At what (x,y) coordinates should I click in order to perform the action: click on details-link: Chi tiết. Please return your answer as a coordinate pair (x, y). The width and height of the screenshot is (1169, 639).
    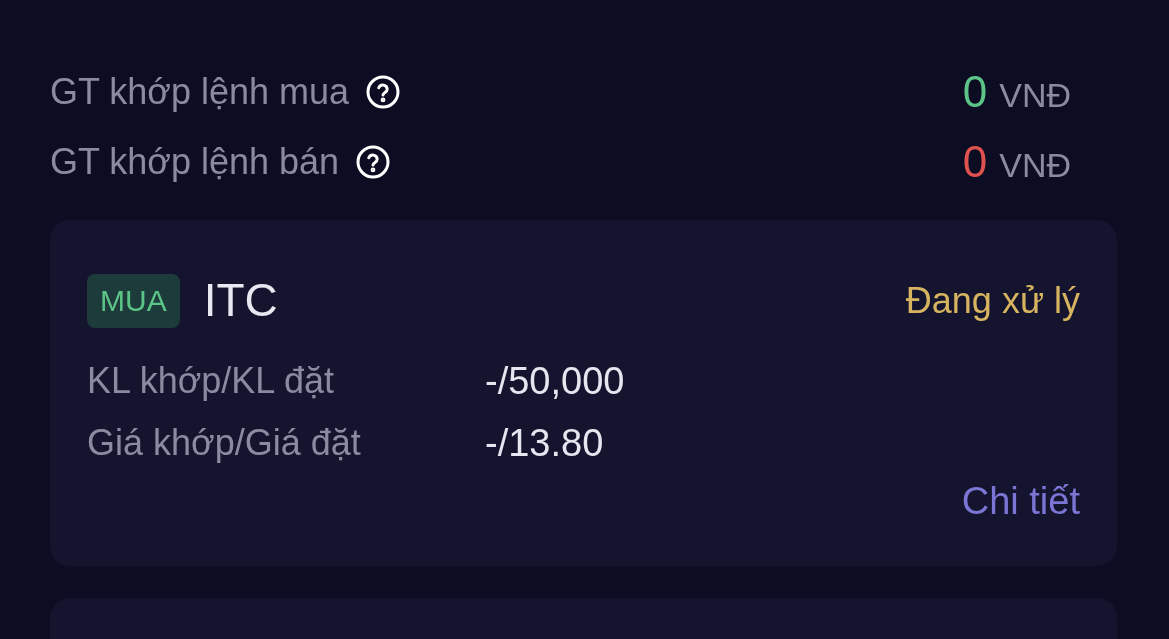
    Looking at the image, I should click on (1020, 501).